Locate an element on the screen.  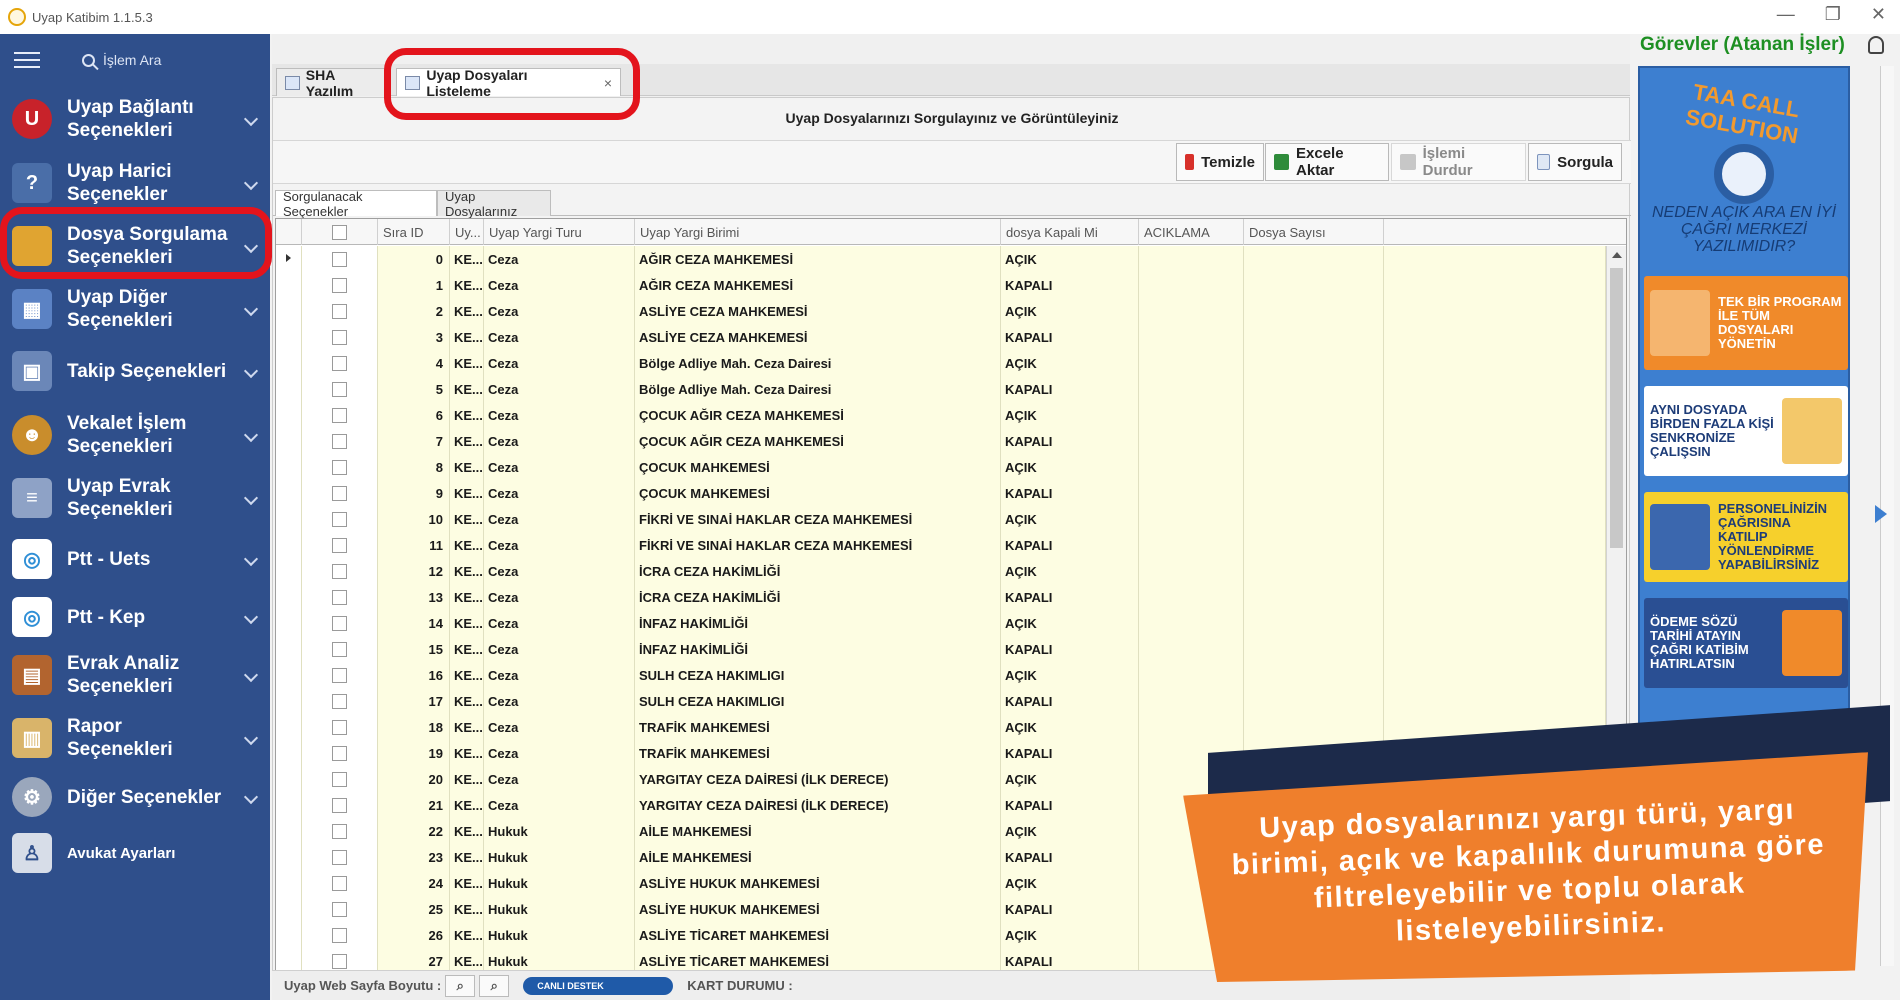
query-button: Sorgula is located at coordinates (1575, 162).